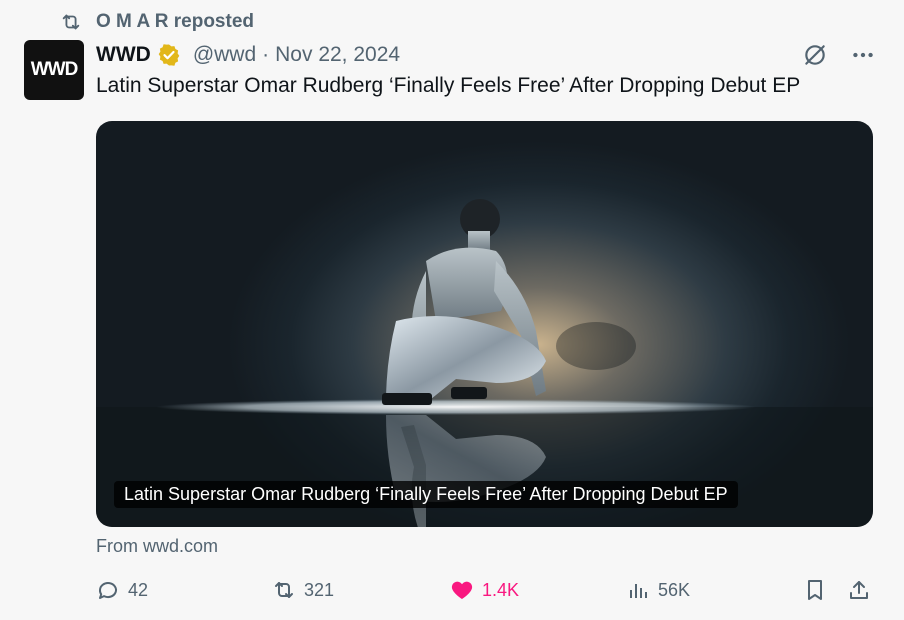  I want to click on tweet-top-actions, so click(839, 55).